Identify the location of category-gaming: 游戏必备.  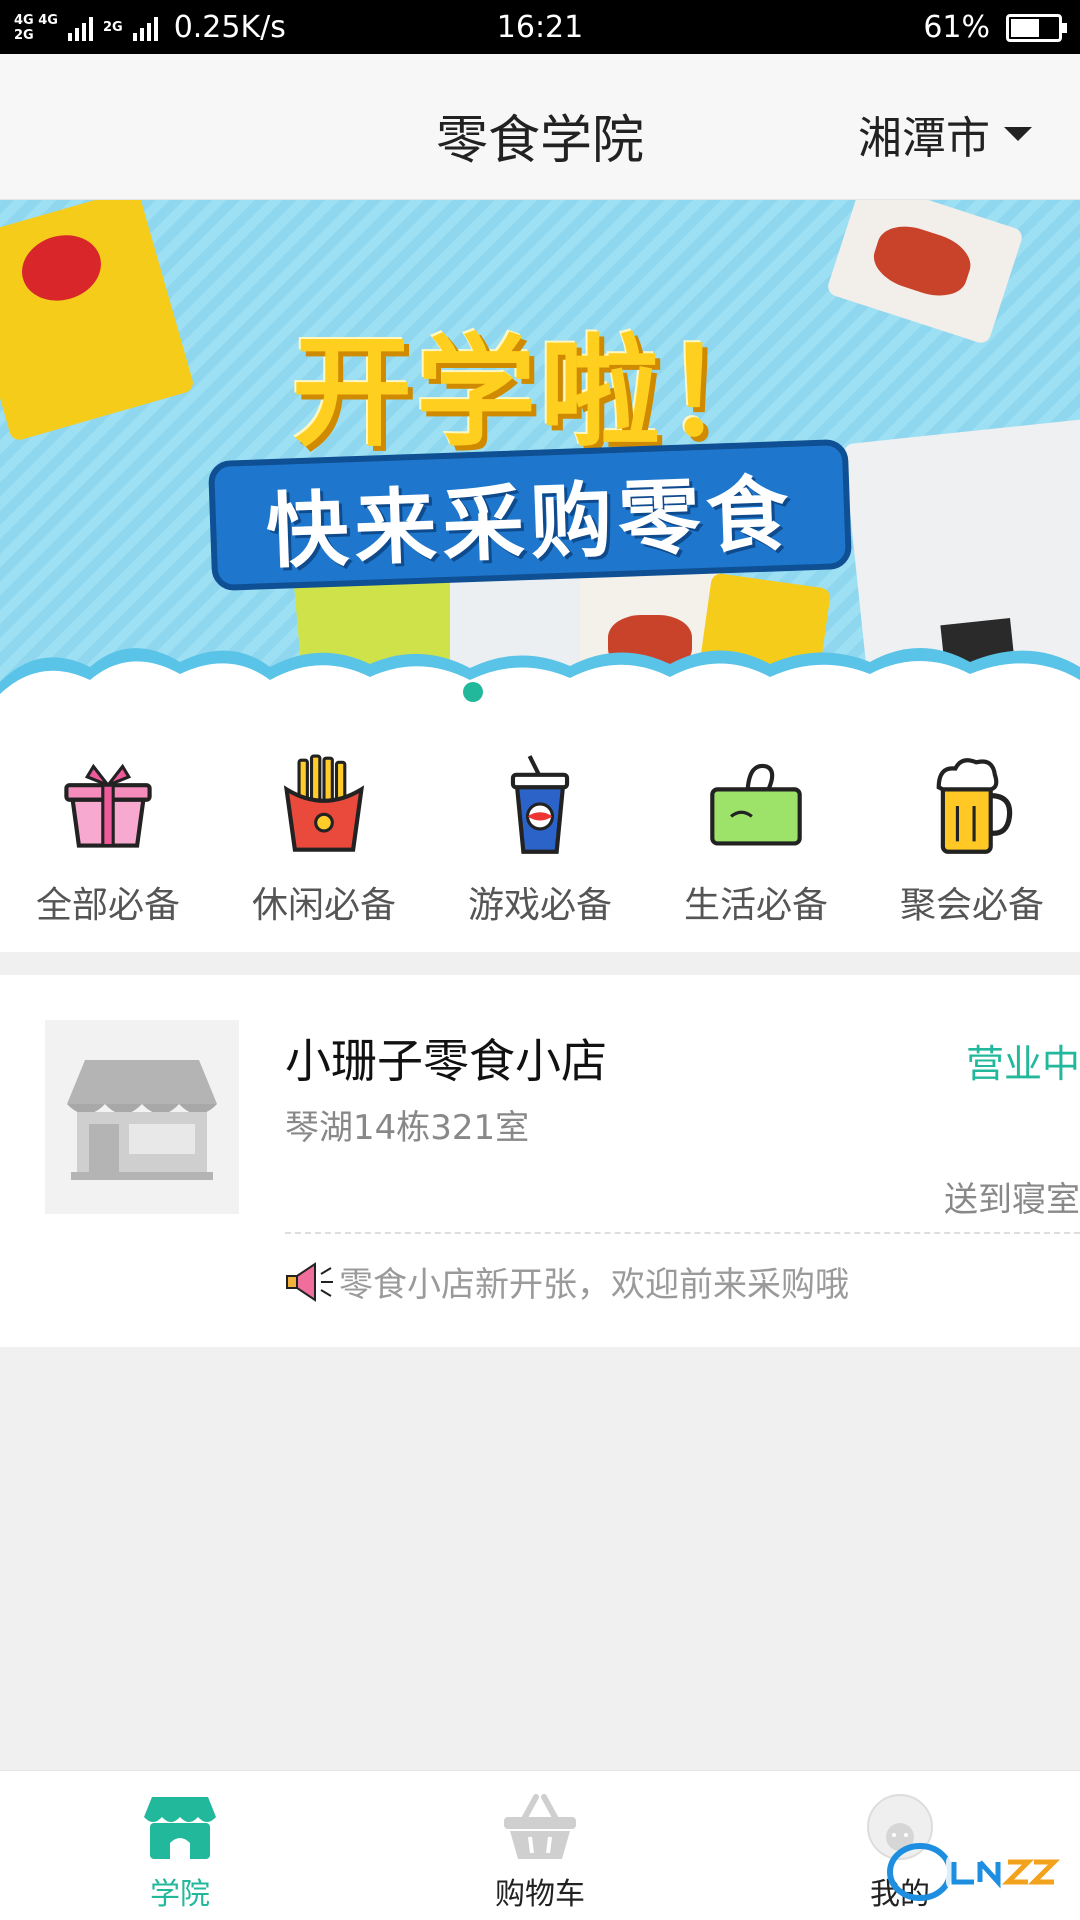
(540, 847).